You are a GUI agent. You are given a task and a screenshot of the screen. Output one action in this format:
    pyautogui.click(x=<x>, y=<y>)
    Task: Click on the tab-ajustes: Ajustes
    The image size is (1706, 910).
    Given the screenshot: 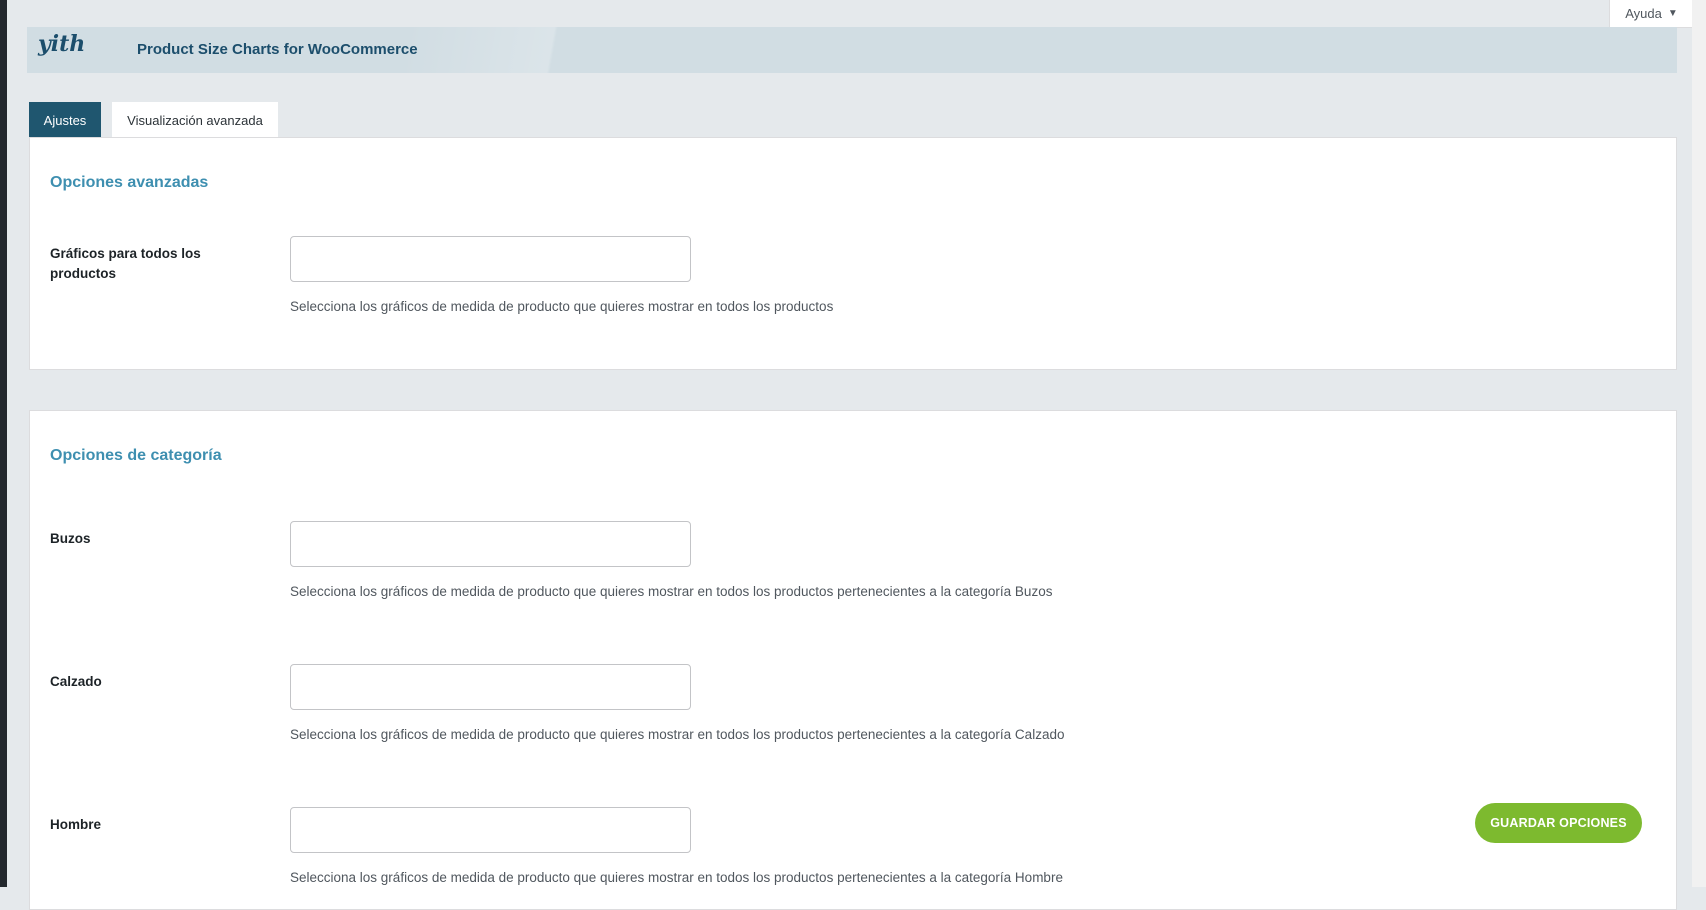 What is the action you would take?
    pyautogui.click(x=65, y=120)
    